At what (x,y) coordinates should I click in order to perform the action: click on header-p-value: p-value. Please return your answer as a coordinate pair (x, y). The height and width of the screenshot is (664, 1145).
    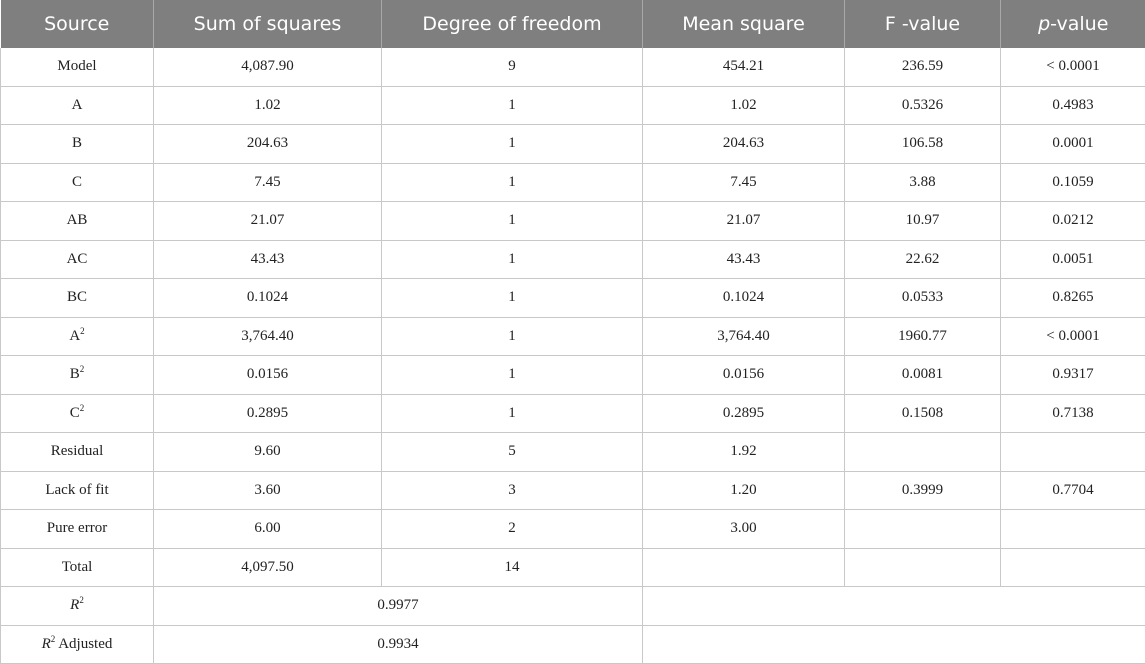
    Looking at the image, I should click on (1072, 24).